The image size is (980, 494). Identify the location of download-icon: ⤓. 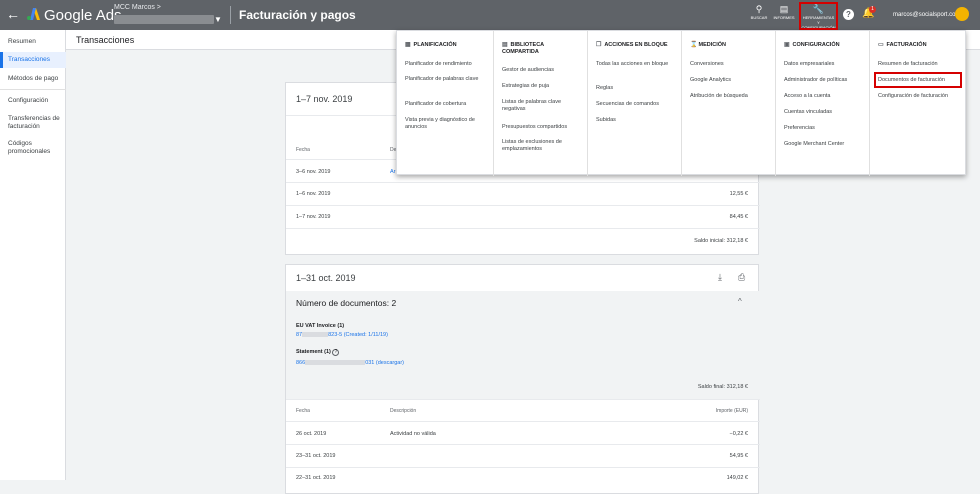
(720, 277).